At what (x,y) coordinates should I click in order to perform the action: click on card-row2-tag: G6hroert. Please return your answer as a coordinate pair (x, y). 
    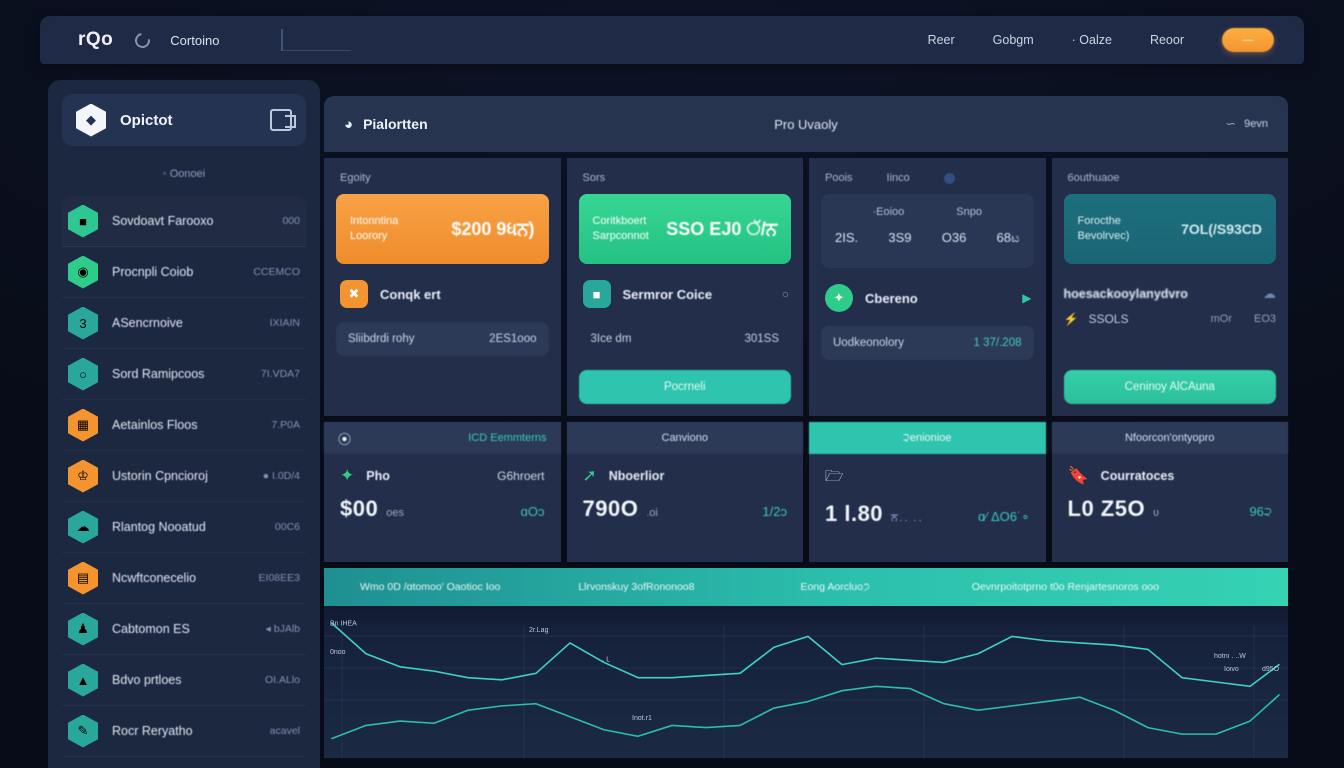
    Looking at the image, I should click on (521, 476).